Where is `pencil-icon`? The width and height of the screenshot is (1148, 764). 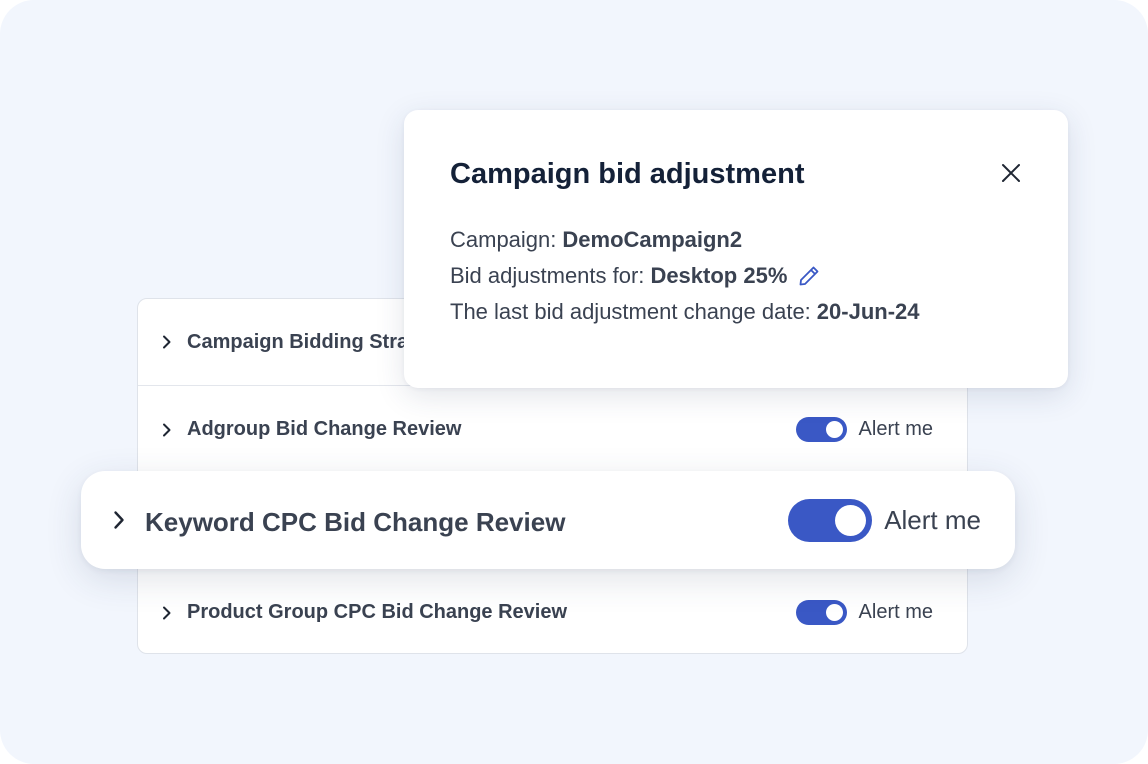 pencil-icon is located at coordinates (809, 276).